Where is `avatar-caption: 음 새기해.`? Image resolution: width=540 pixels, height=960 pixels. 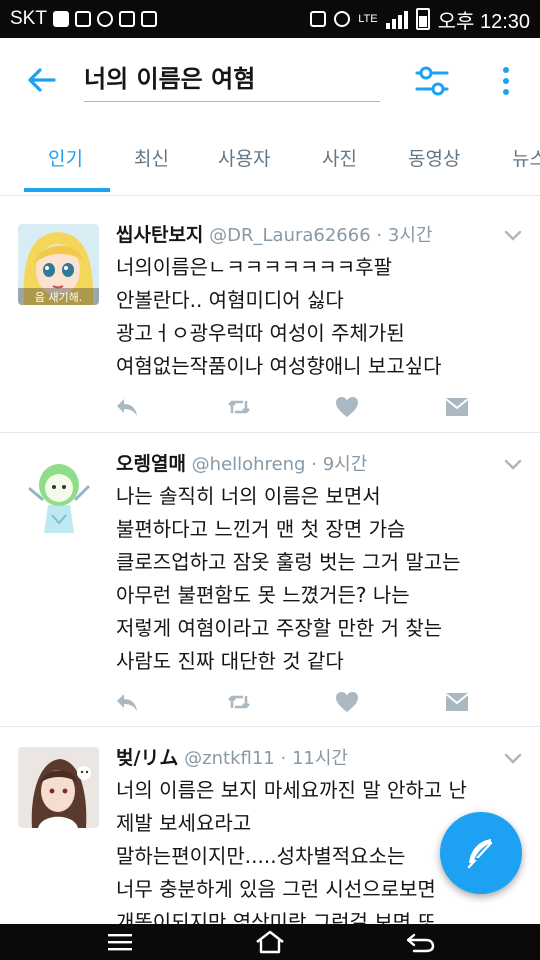
avatar-caption: 음 새기해. is located at coordinates (58, 297).